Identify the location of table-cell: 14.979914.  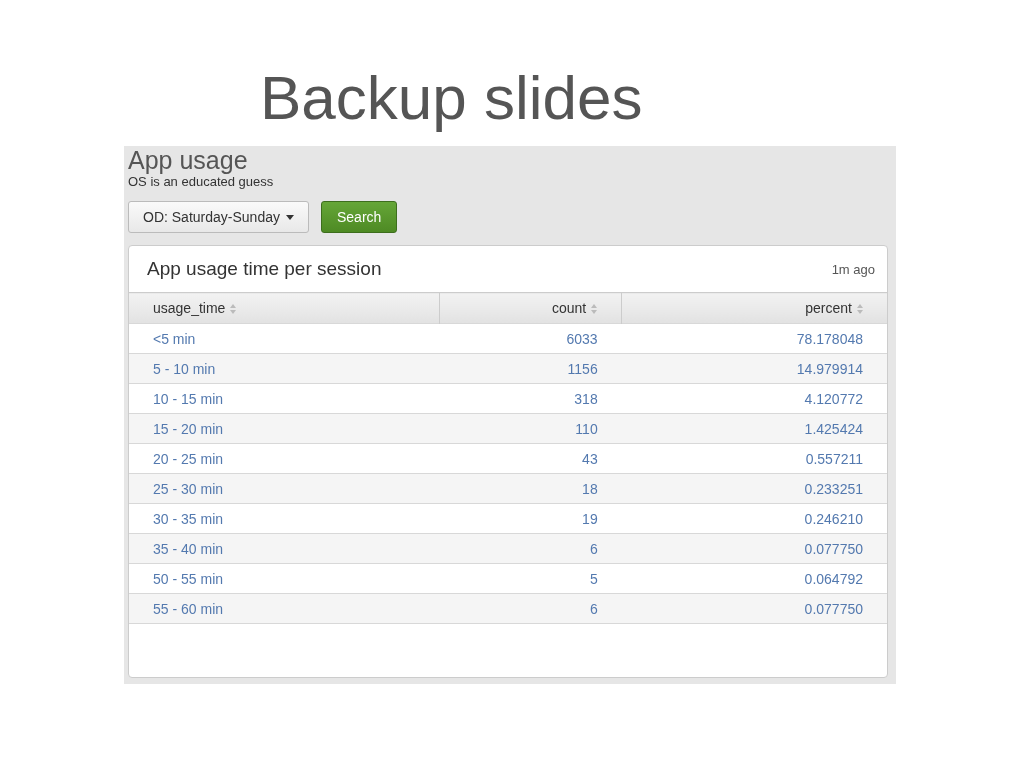
(754, 368).